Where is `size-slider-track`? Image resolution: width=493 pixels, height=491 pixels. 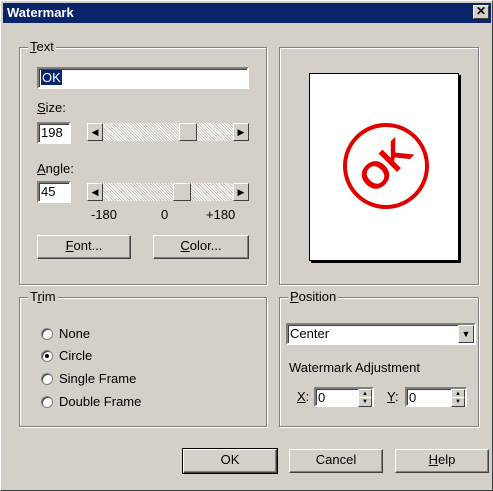
size-slider-track is located at coordinates (168, 132).